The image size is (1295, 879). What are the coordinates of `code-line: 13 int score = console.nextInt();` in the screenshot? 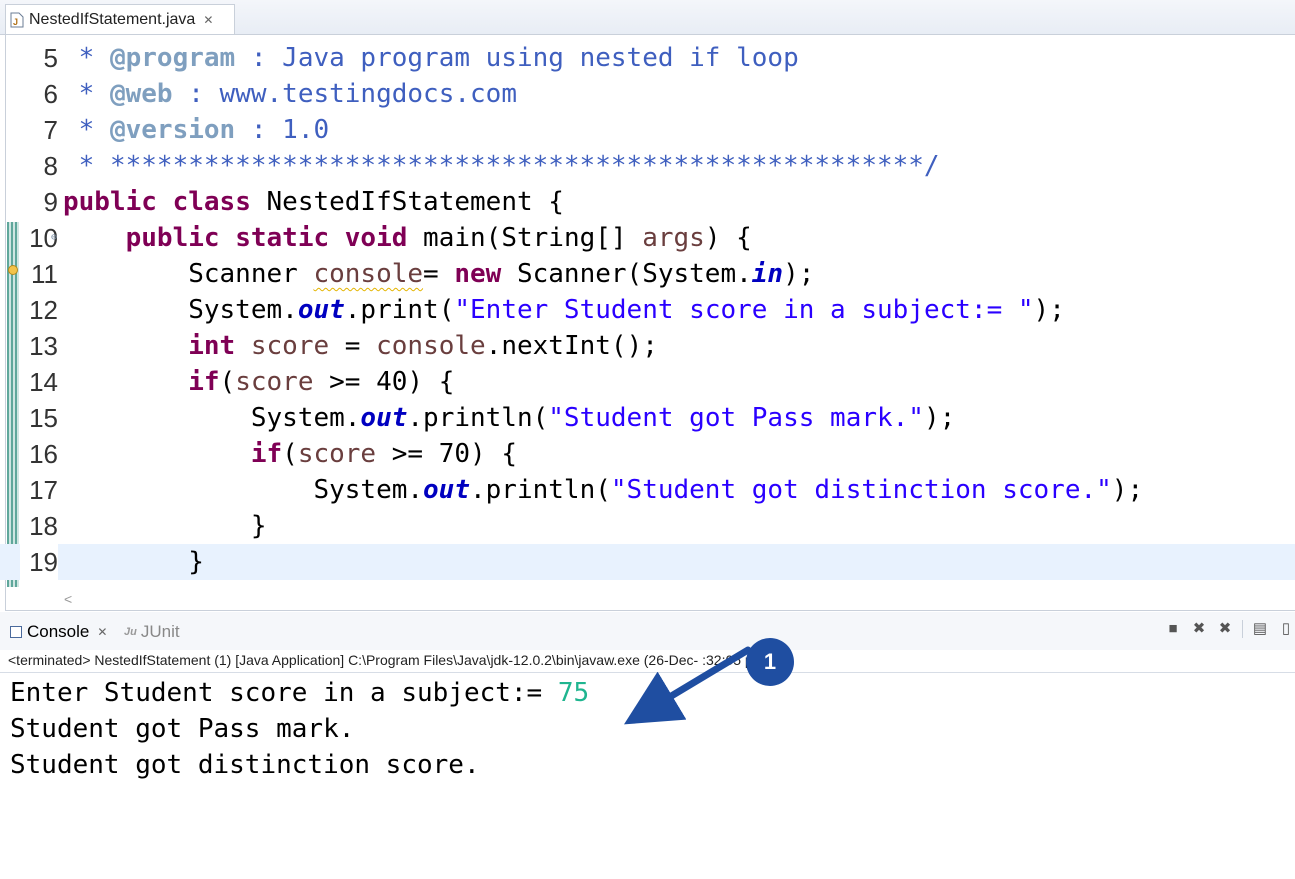 It's located at (647, 346).